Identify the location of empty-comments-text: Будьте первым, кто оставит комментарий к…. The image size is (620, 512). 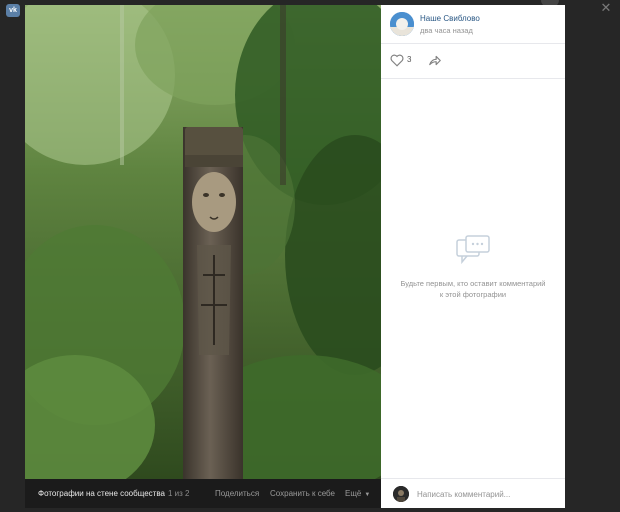
(473, 289).